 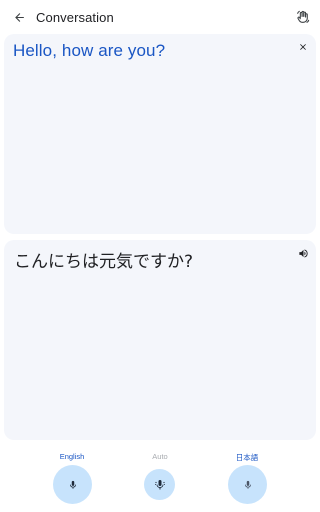 I want to click on close-icon, so click(x=303, y=47).